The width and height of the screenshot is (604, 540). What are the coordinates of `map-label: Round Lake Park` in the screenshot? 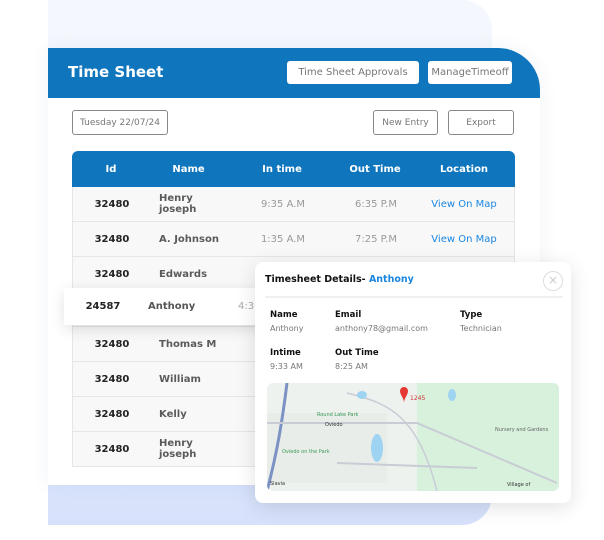 It's located at (338, 415).